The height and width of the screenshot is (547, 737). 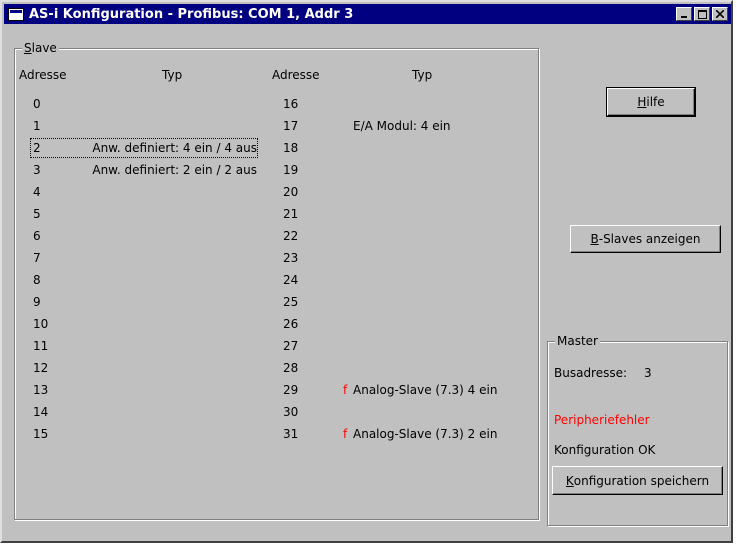 I want to click on slave-row: 26, so click(x=407, y=324).